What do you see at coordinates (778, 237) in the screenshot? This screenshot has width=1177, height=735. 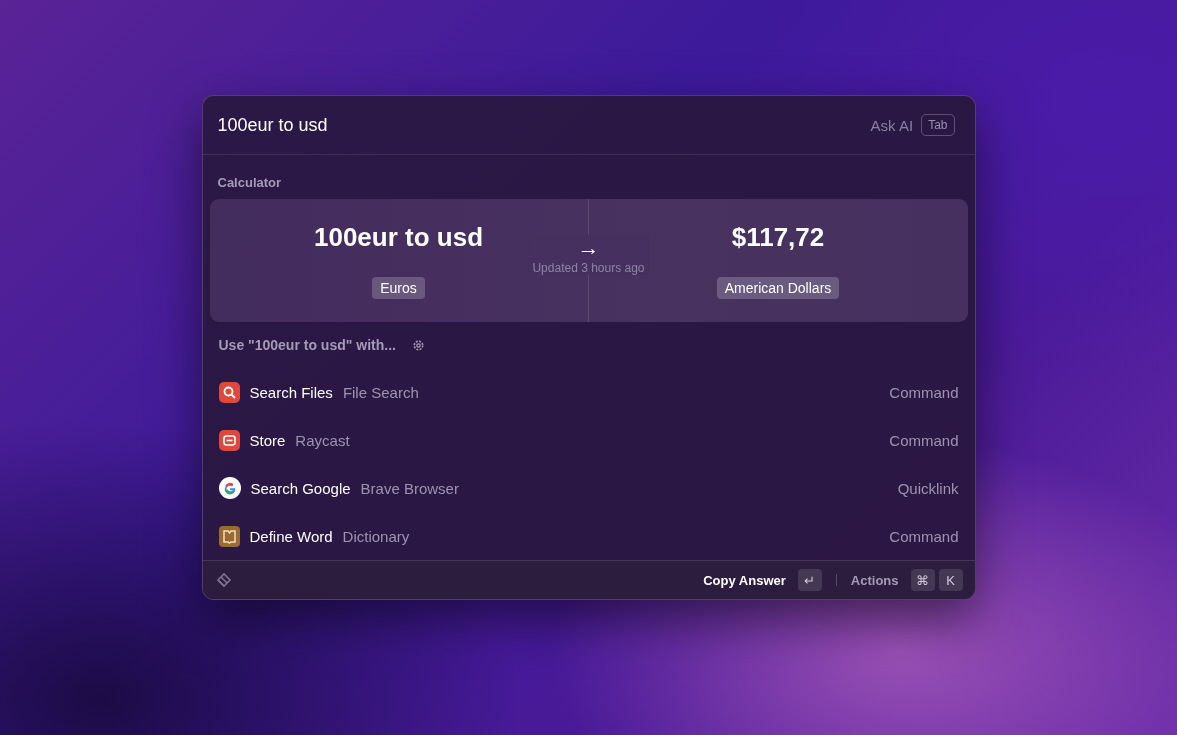 I see `result-amount-text: $117,72` at bounding box center [778, 237].